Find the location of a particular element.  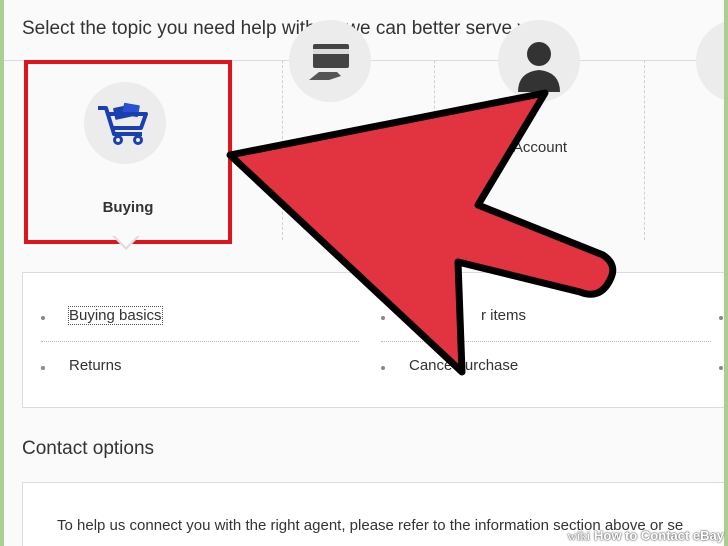

topic-link-buying-basics: Buying basics is located at coordinates (115, 315).